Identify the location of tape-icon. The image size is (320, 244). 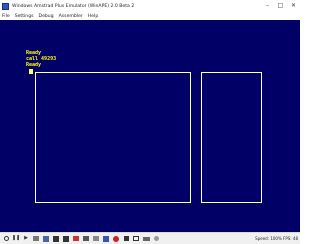
(76, 239).